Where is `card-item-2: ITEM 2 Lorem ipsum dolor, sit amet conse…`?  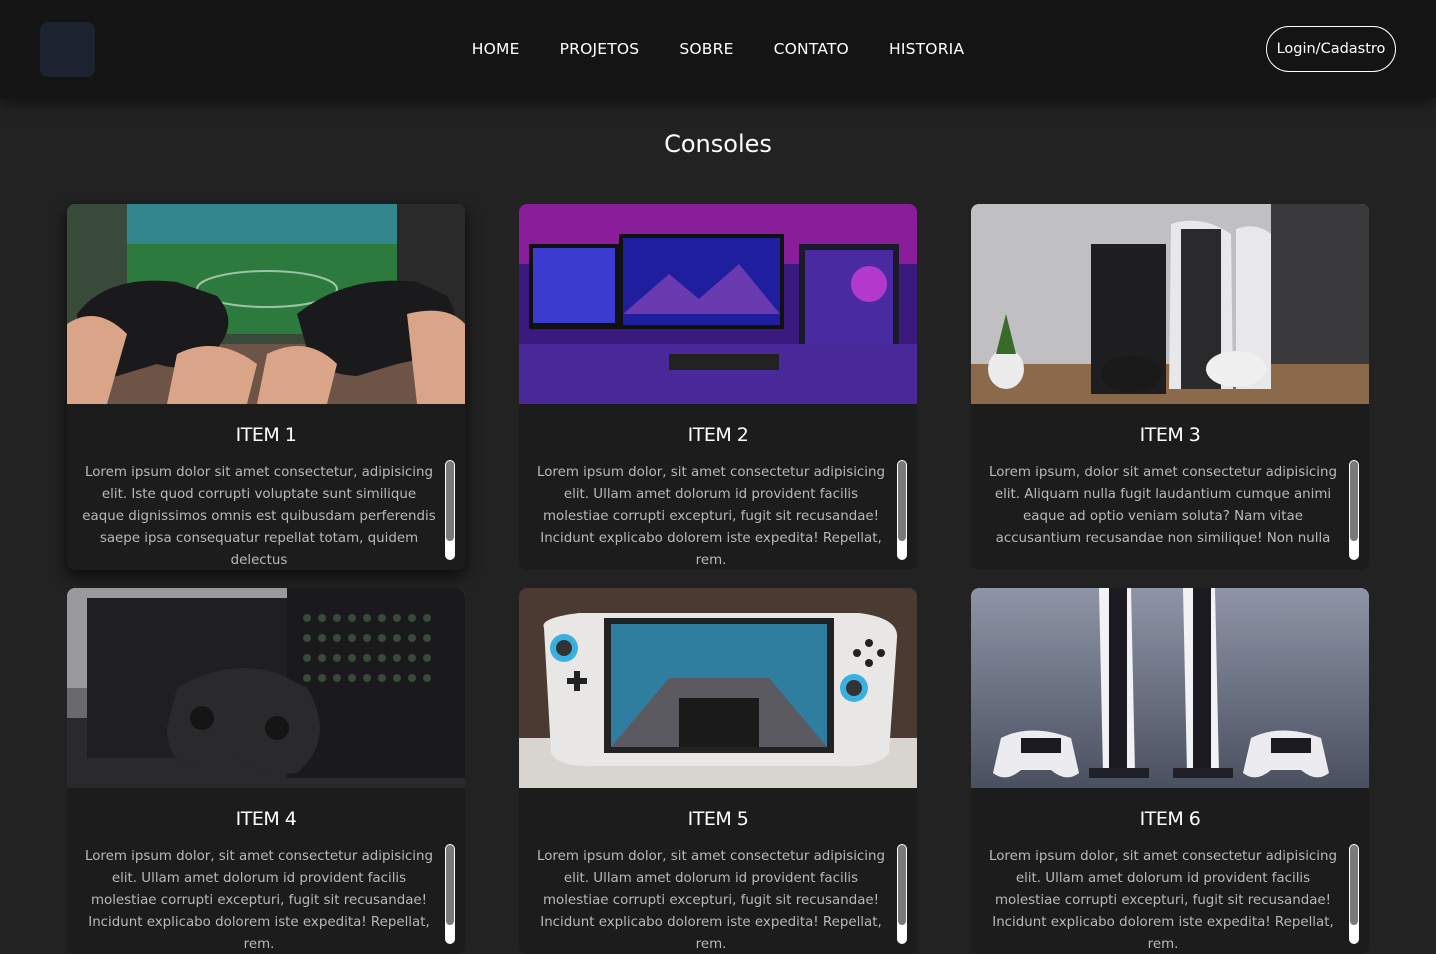 card-item-2: ITEM 2 Lorem ipsum dolor, sit amet conse… is located at coordinates (718, 387).